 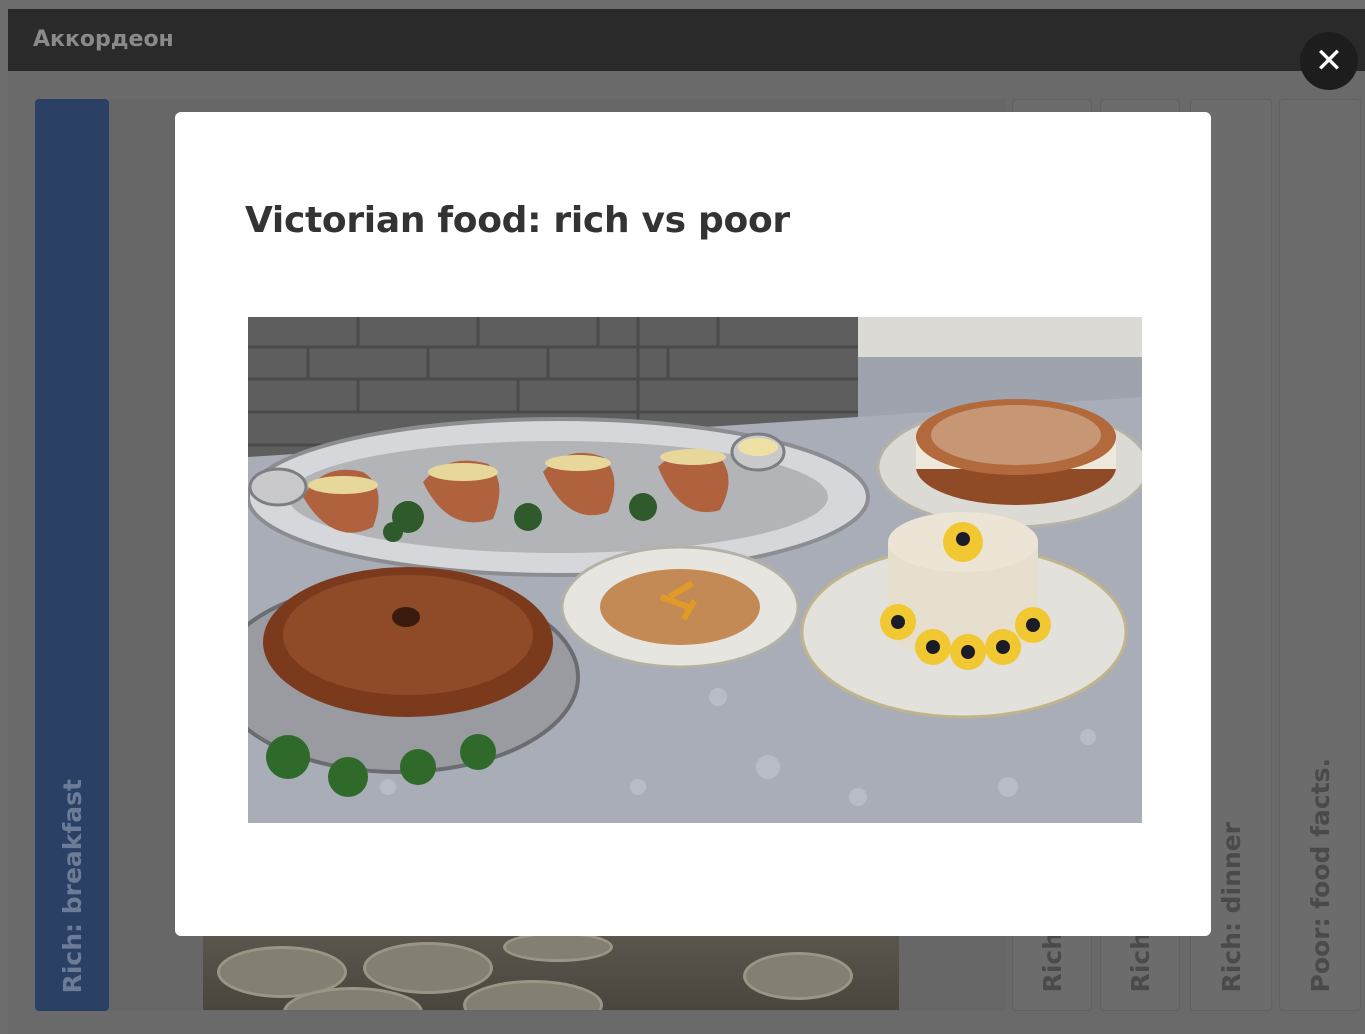 I want to click on modal-title: Victorian food: rich vs poor, so click(x=517, y=220).